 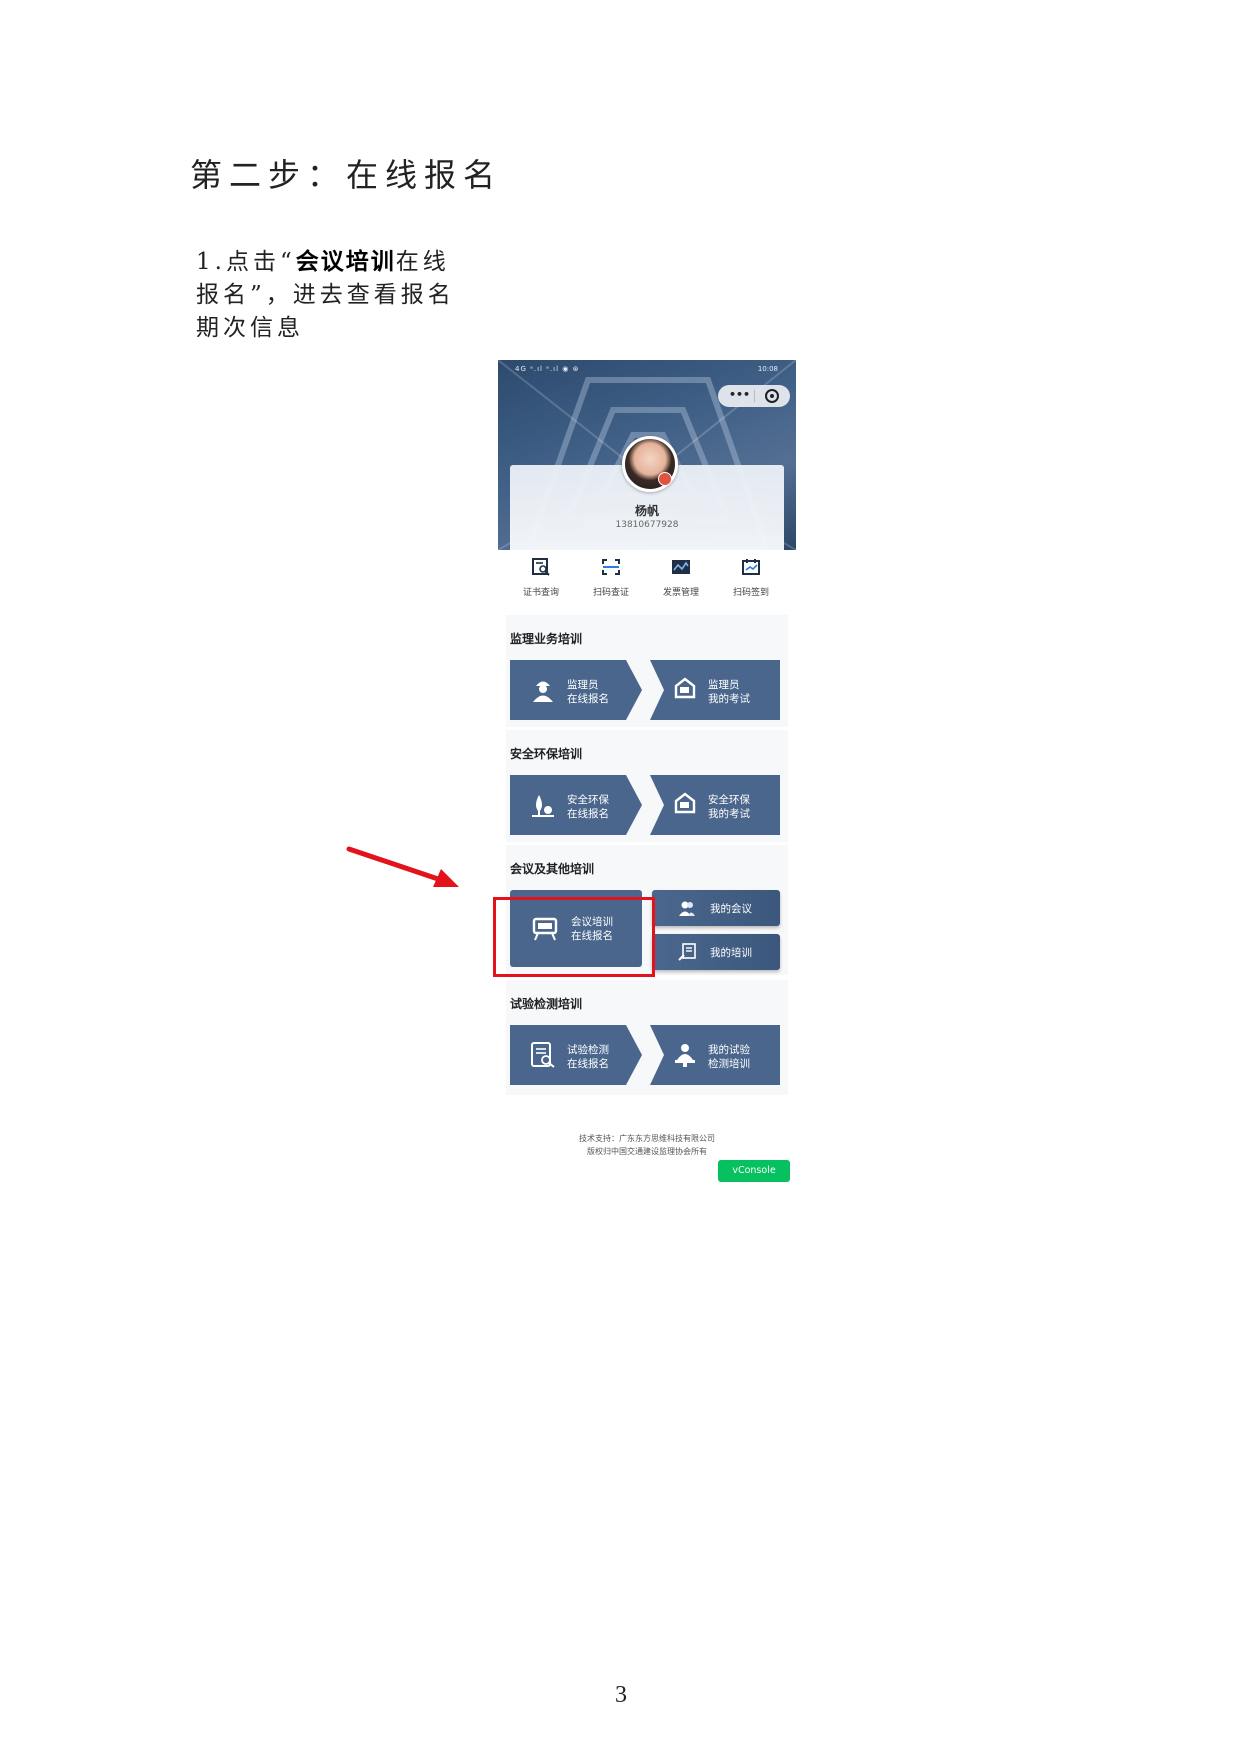 What do you see at coordinates (574, 937) in the screenshot?
I see `highlight-box` at bounding box center [574, 937].